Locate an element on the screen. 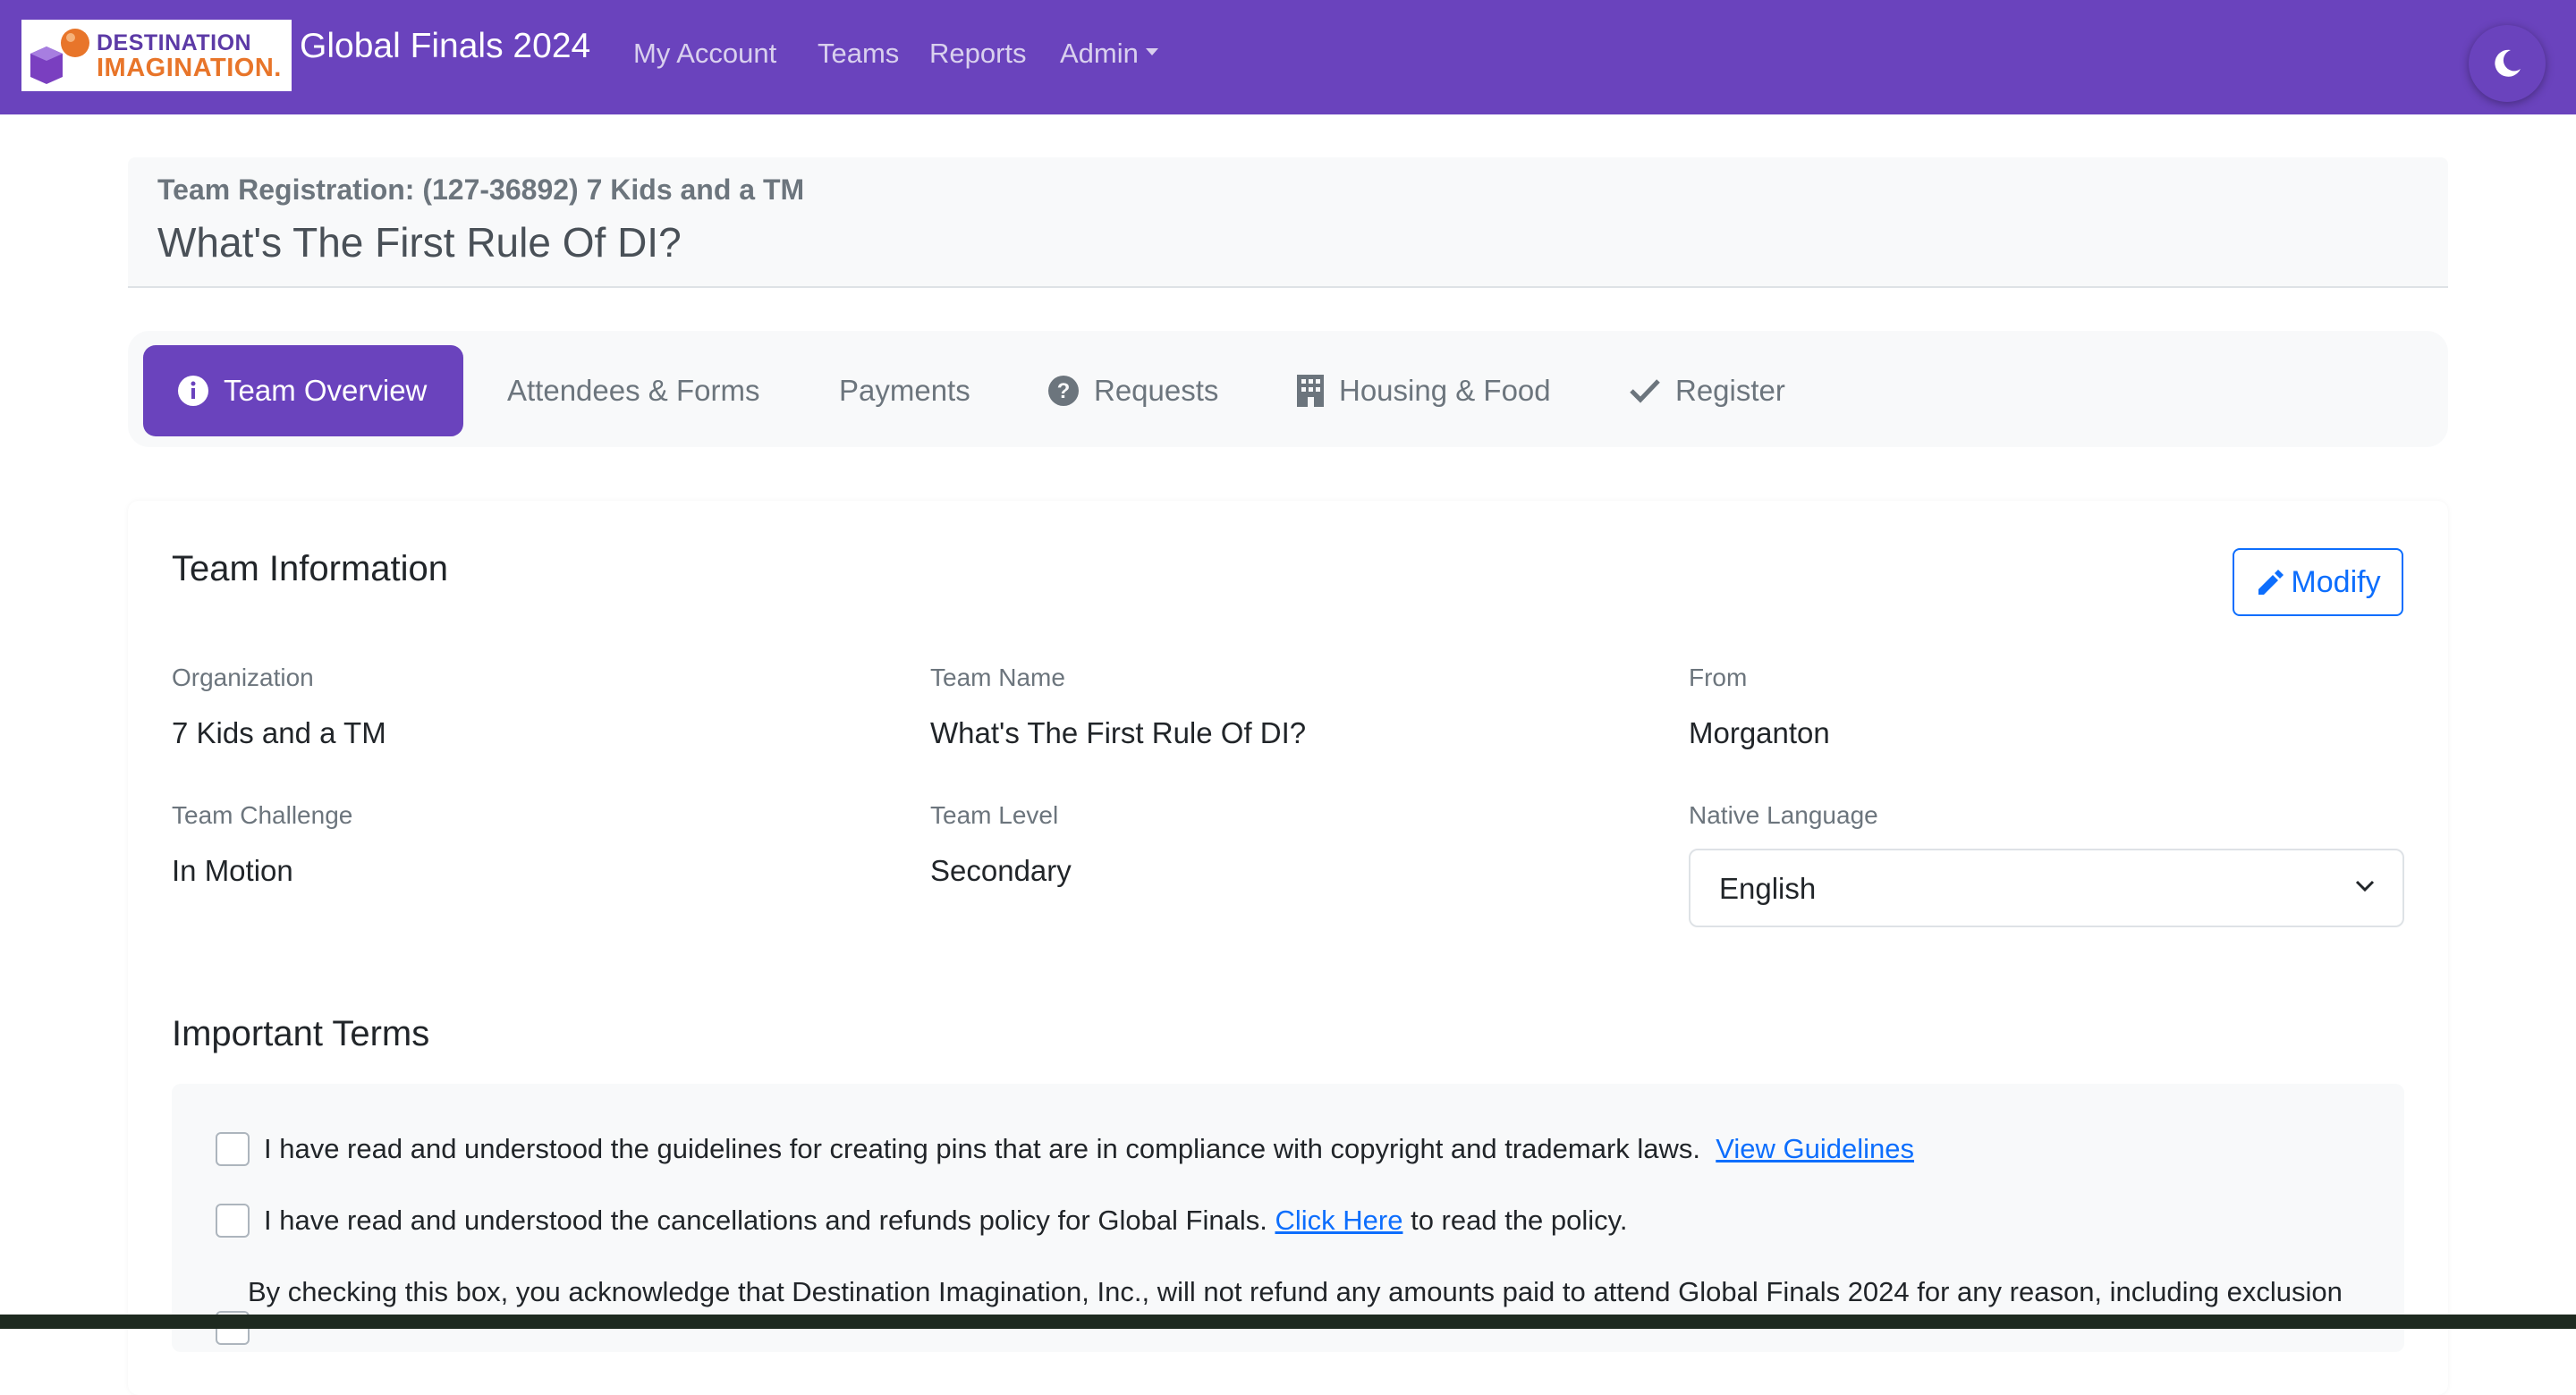 The width and height of the screenshot is (2576, 1395). nav-admin-label: Admin is located at coordinates (1099, 53).